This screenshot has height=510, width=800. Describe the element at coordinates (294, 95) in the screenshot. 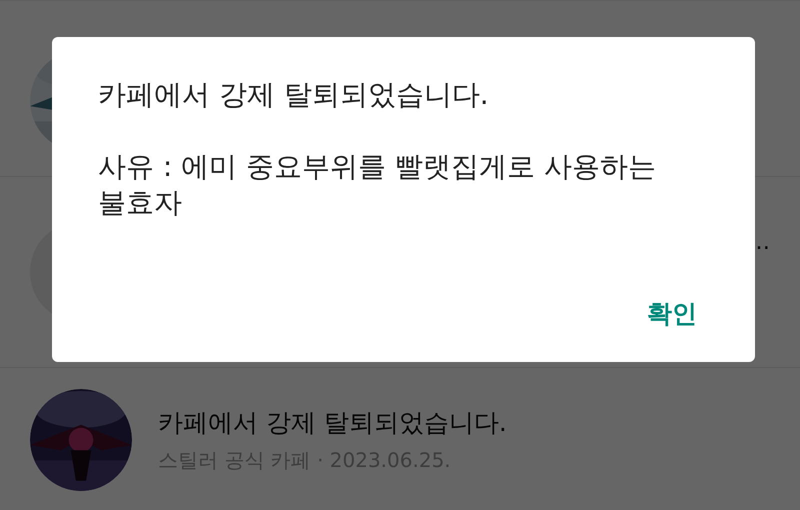

I see `dialog-message: 카페에서 강제 탈퇴되었습니다.` at that location.